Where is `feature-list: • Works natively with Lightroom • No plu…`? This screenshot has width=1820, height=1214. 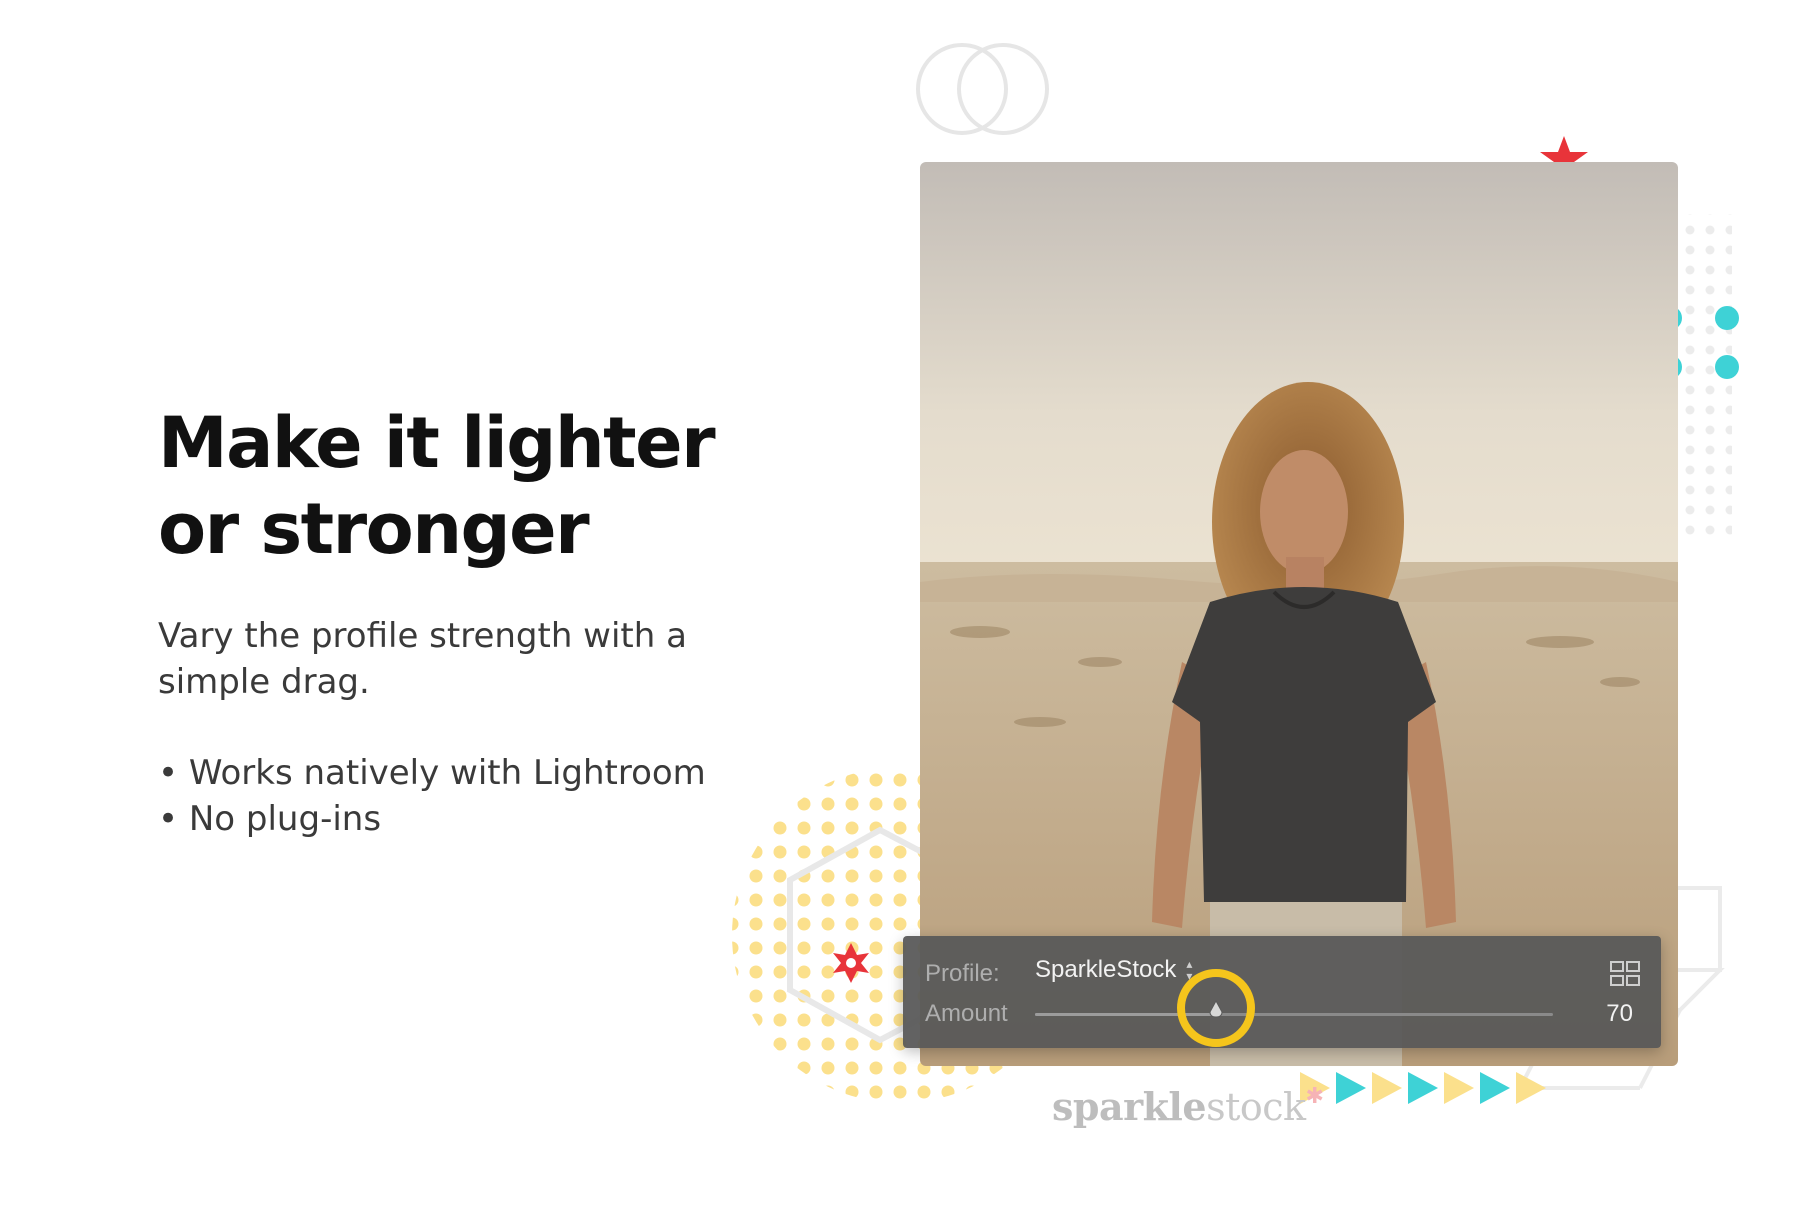 feature-list: • Works natively with Lightroom • No plu… is located at coordinates (432, 796).